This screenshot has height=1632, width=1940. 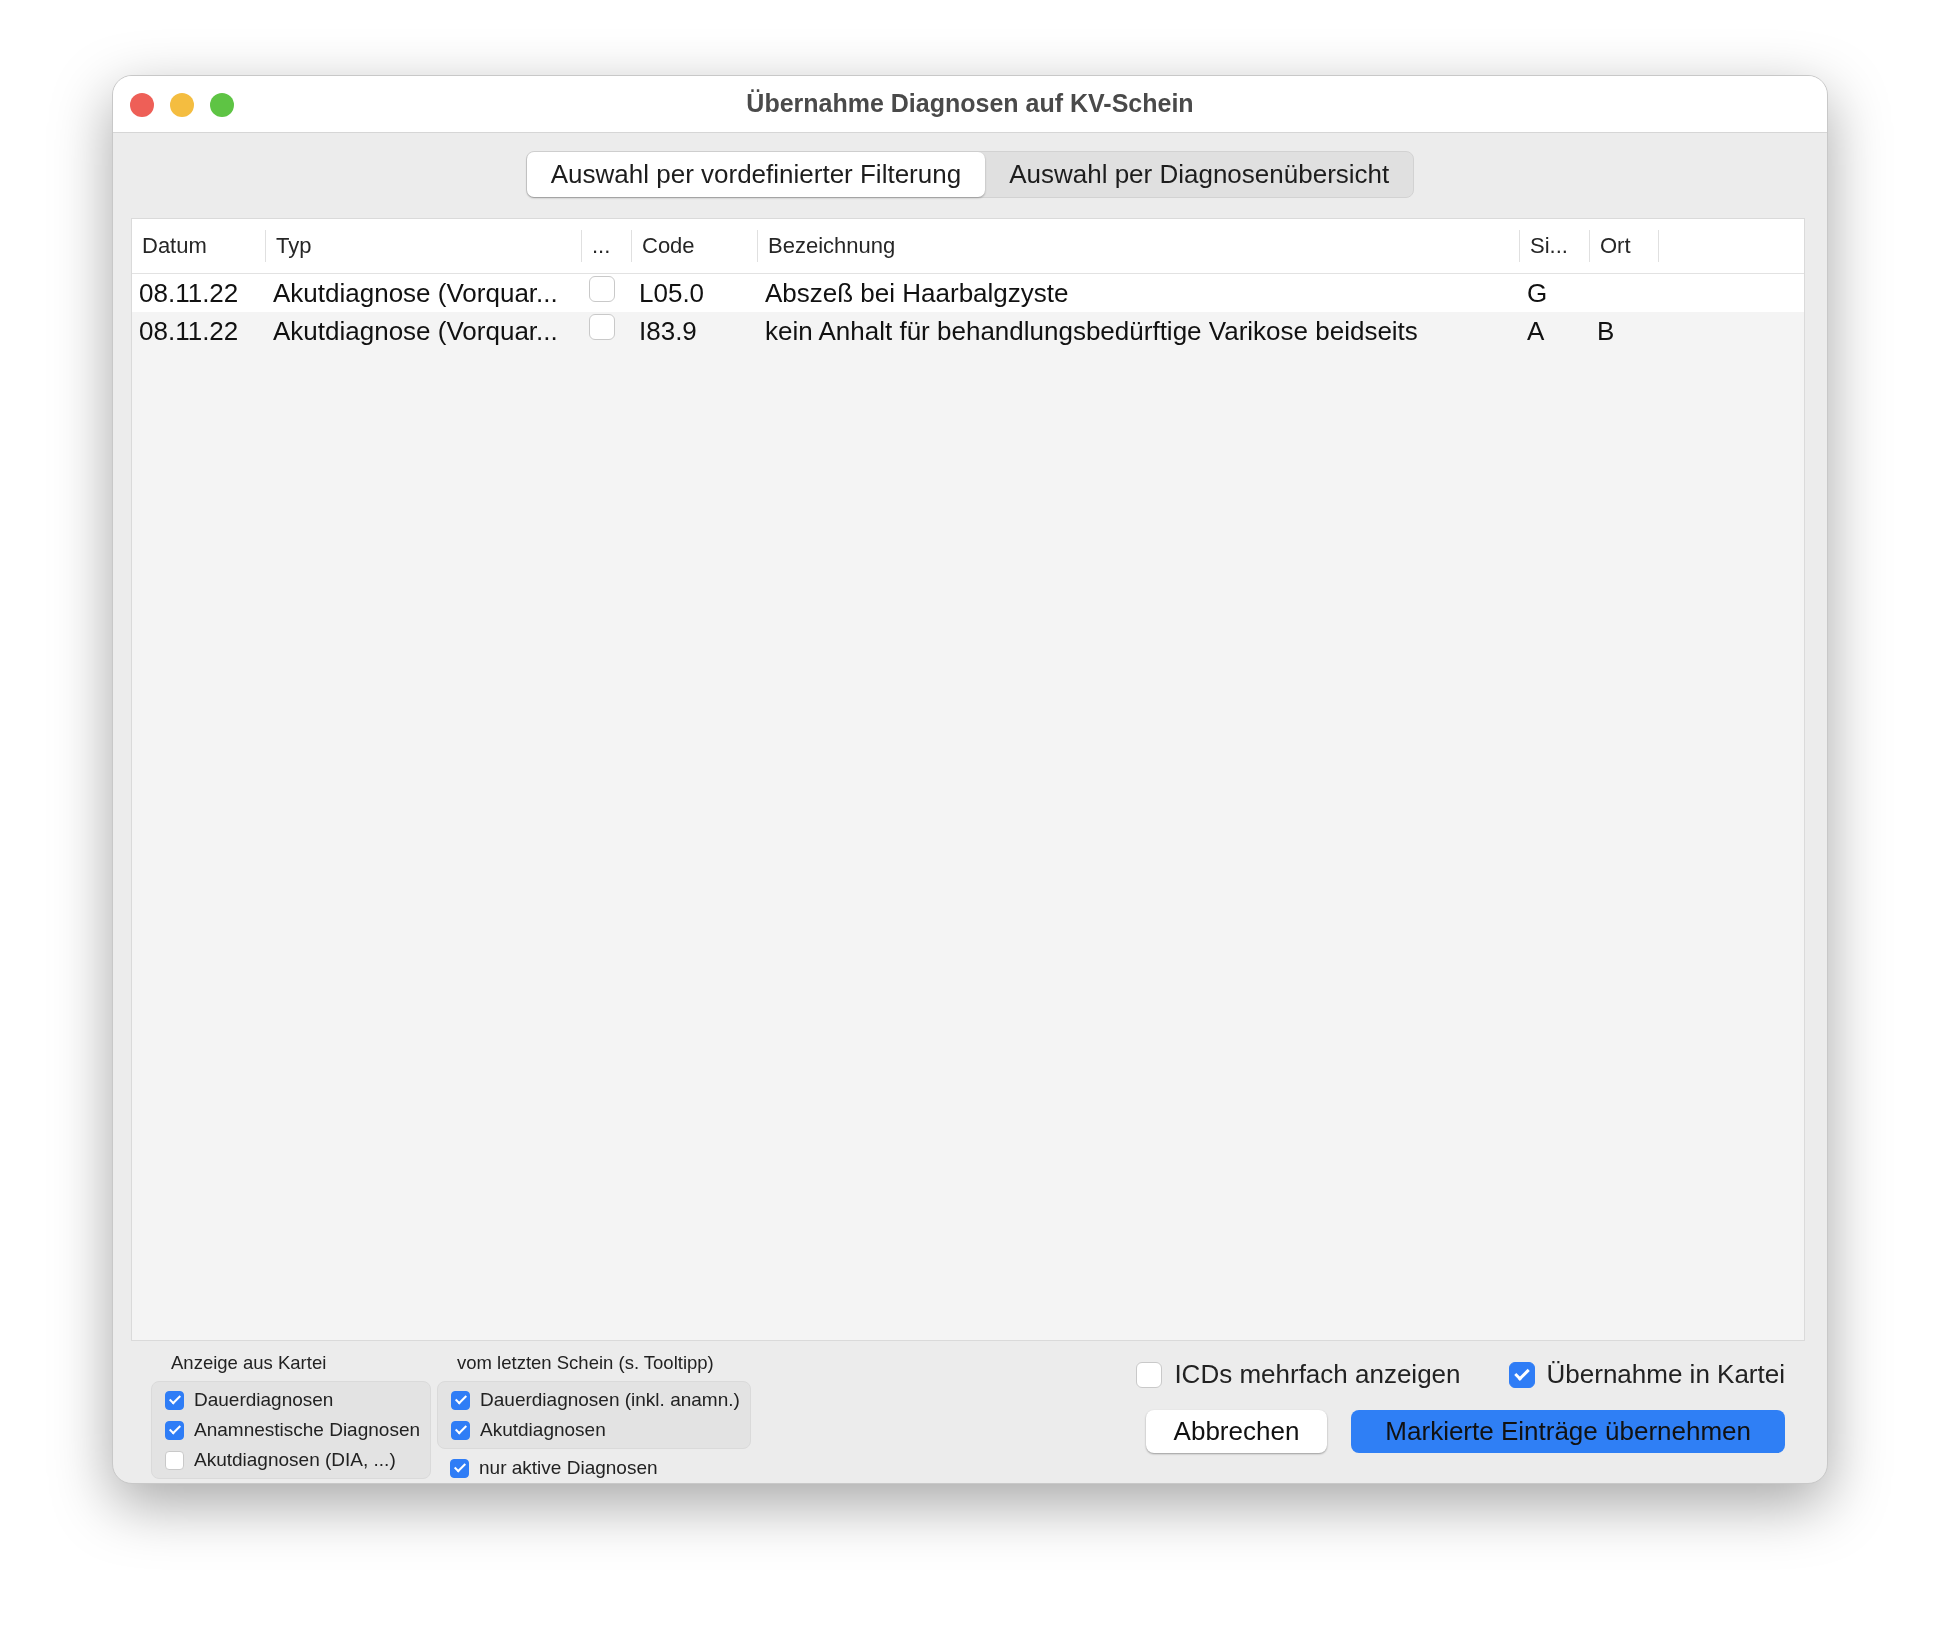 I want to click on table-cell-text: kein Anhalt für behandlungsbedürftige Varikose beidseits, so click(x=1091, y=331).